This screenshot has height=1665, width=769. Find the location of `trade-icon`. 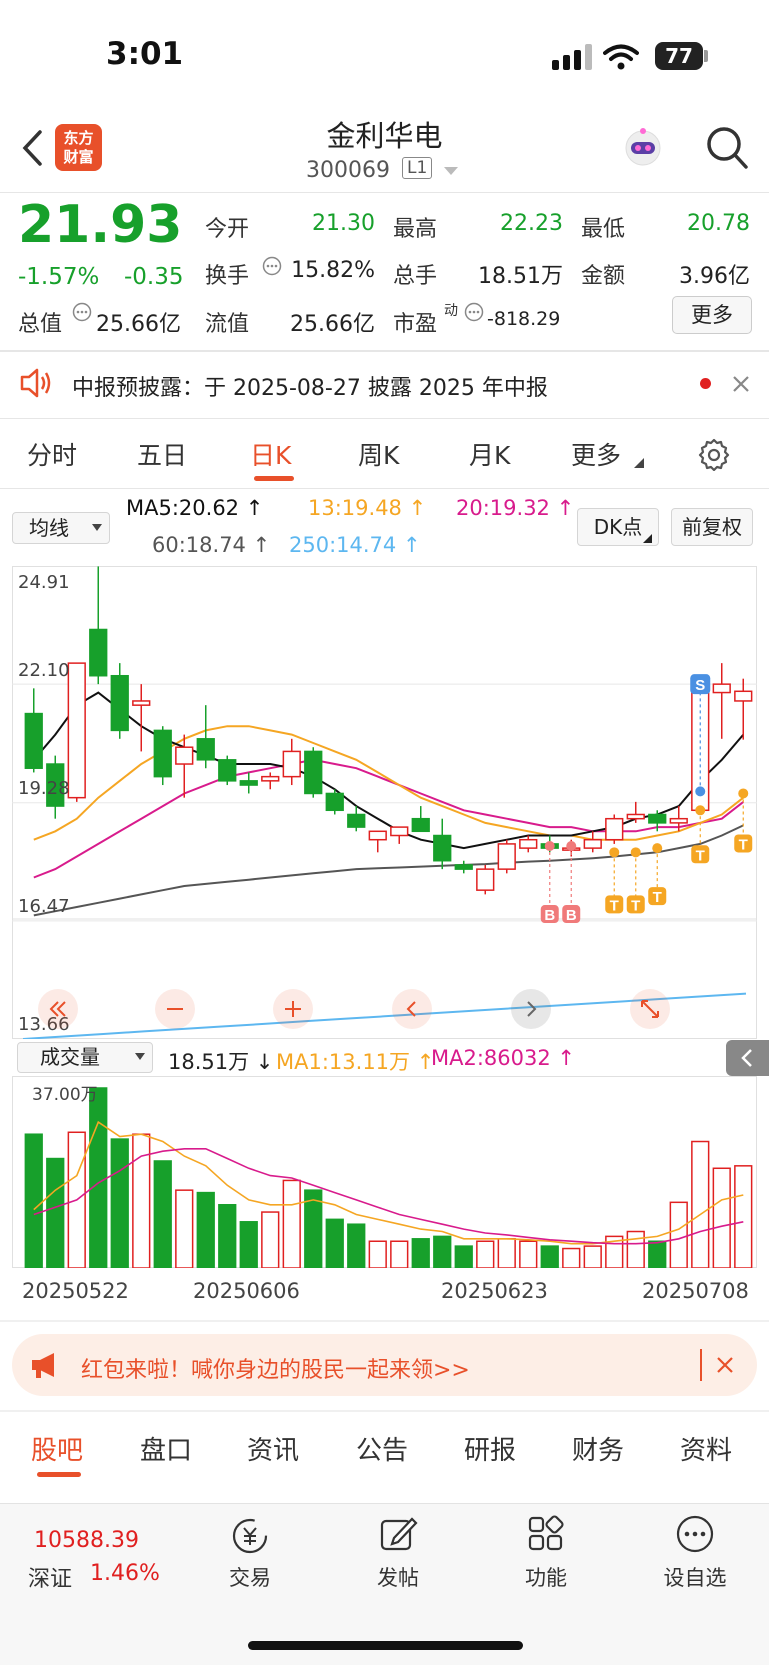

trade-icon is located at coordinates (250, 1536).